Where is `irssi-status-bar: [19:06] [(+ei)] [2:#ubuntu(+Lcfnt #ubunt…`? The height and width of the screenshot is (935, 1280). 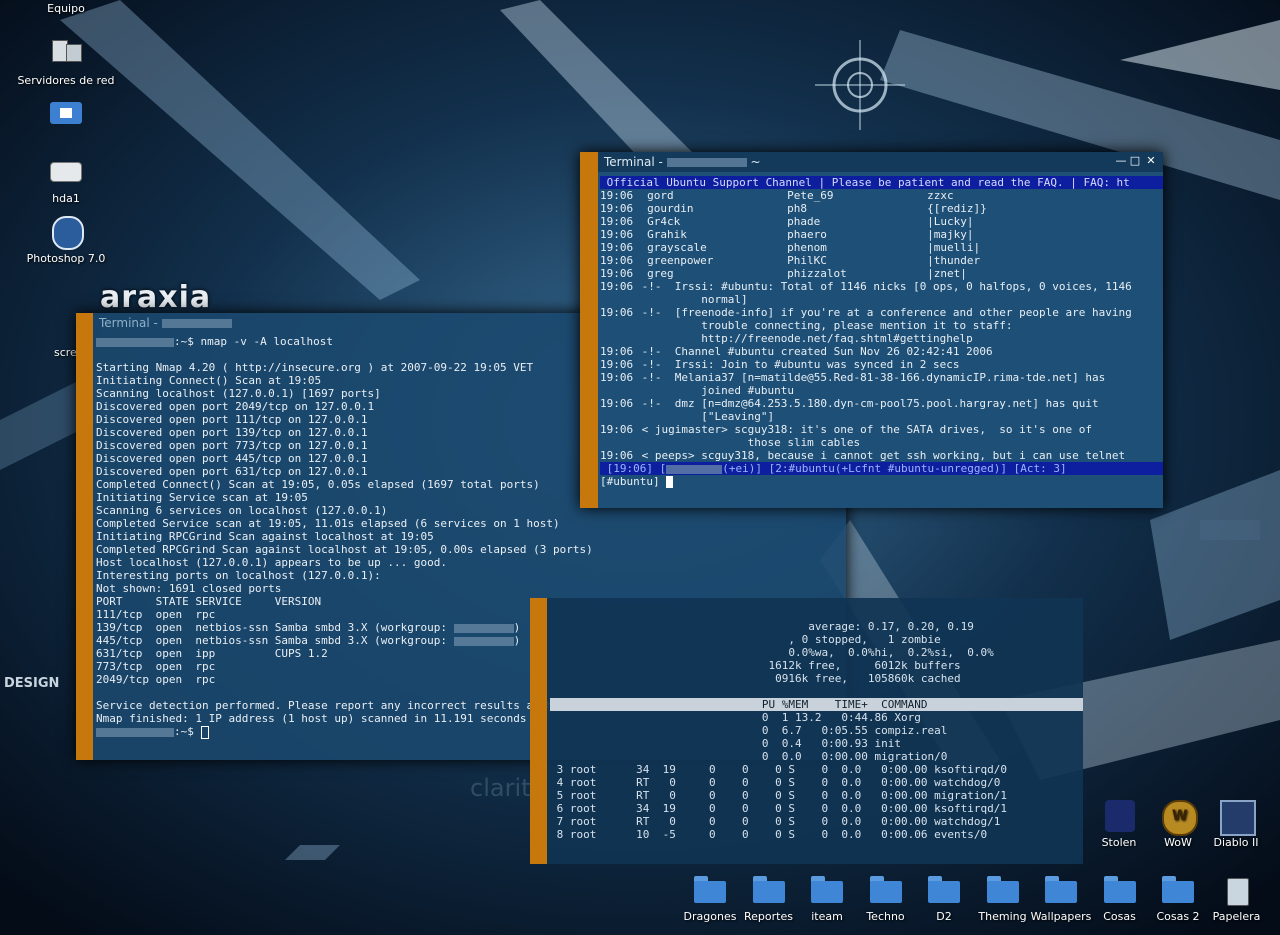 irssi-status-bar: [19:06] [(+ei)] [2:#ubuntu(+Lcfnt #ubunt… is located at coordinates (881, 468).